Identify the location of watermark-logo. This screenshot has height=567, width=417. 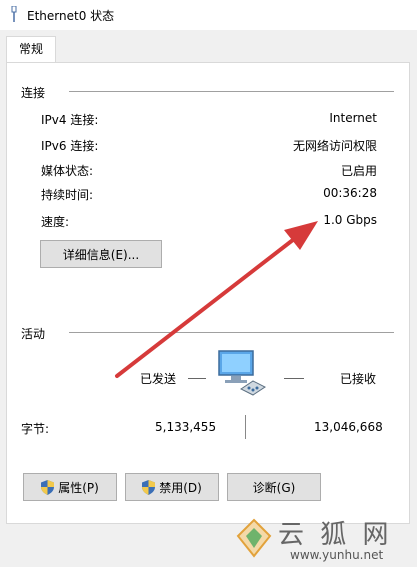
(254, 538).